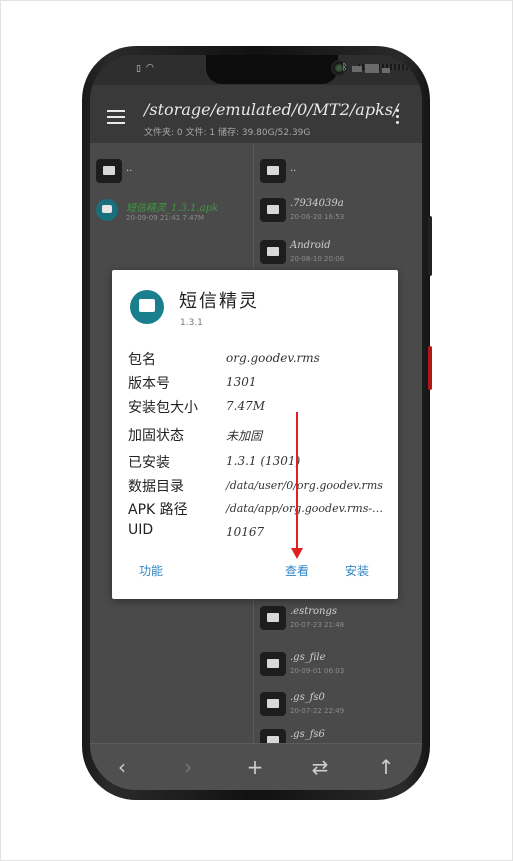 The height and width of the screenshot is (861, 513). I want to click on wifi-icon: ◠, so click(150, 68).